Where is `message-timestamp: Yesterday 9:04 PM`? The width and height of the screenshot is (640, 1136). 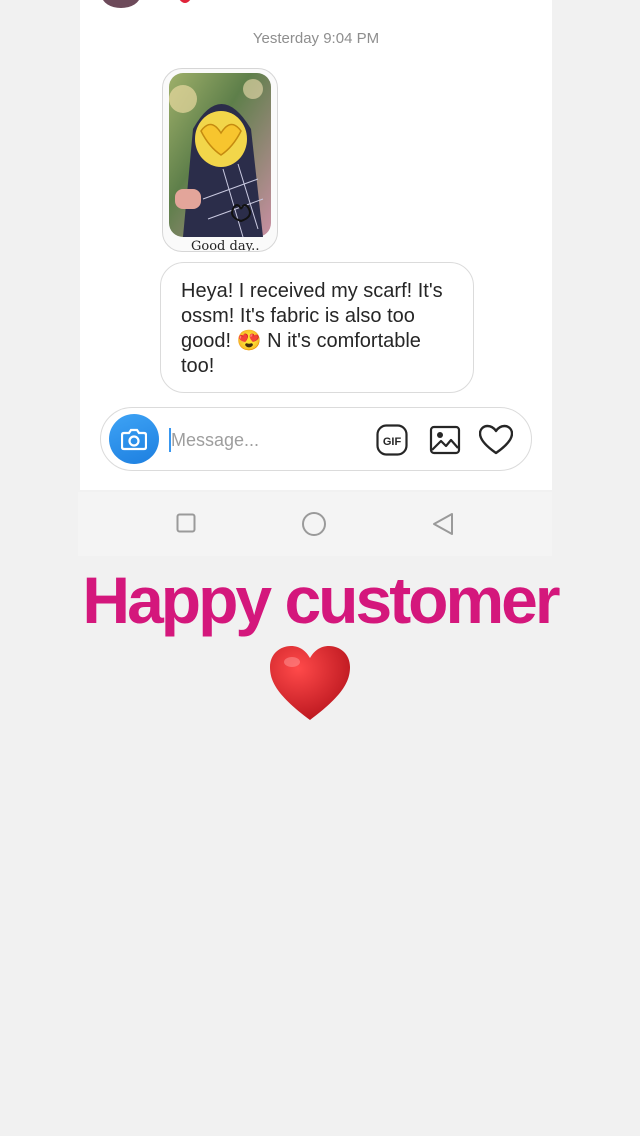
message-timestamp: Yesterday 9:04 PM is located at coordinates (316, 38).